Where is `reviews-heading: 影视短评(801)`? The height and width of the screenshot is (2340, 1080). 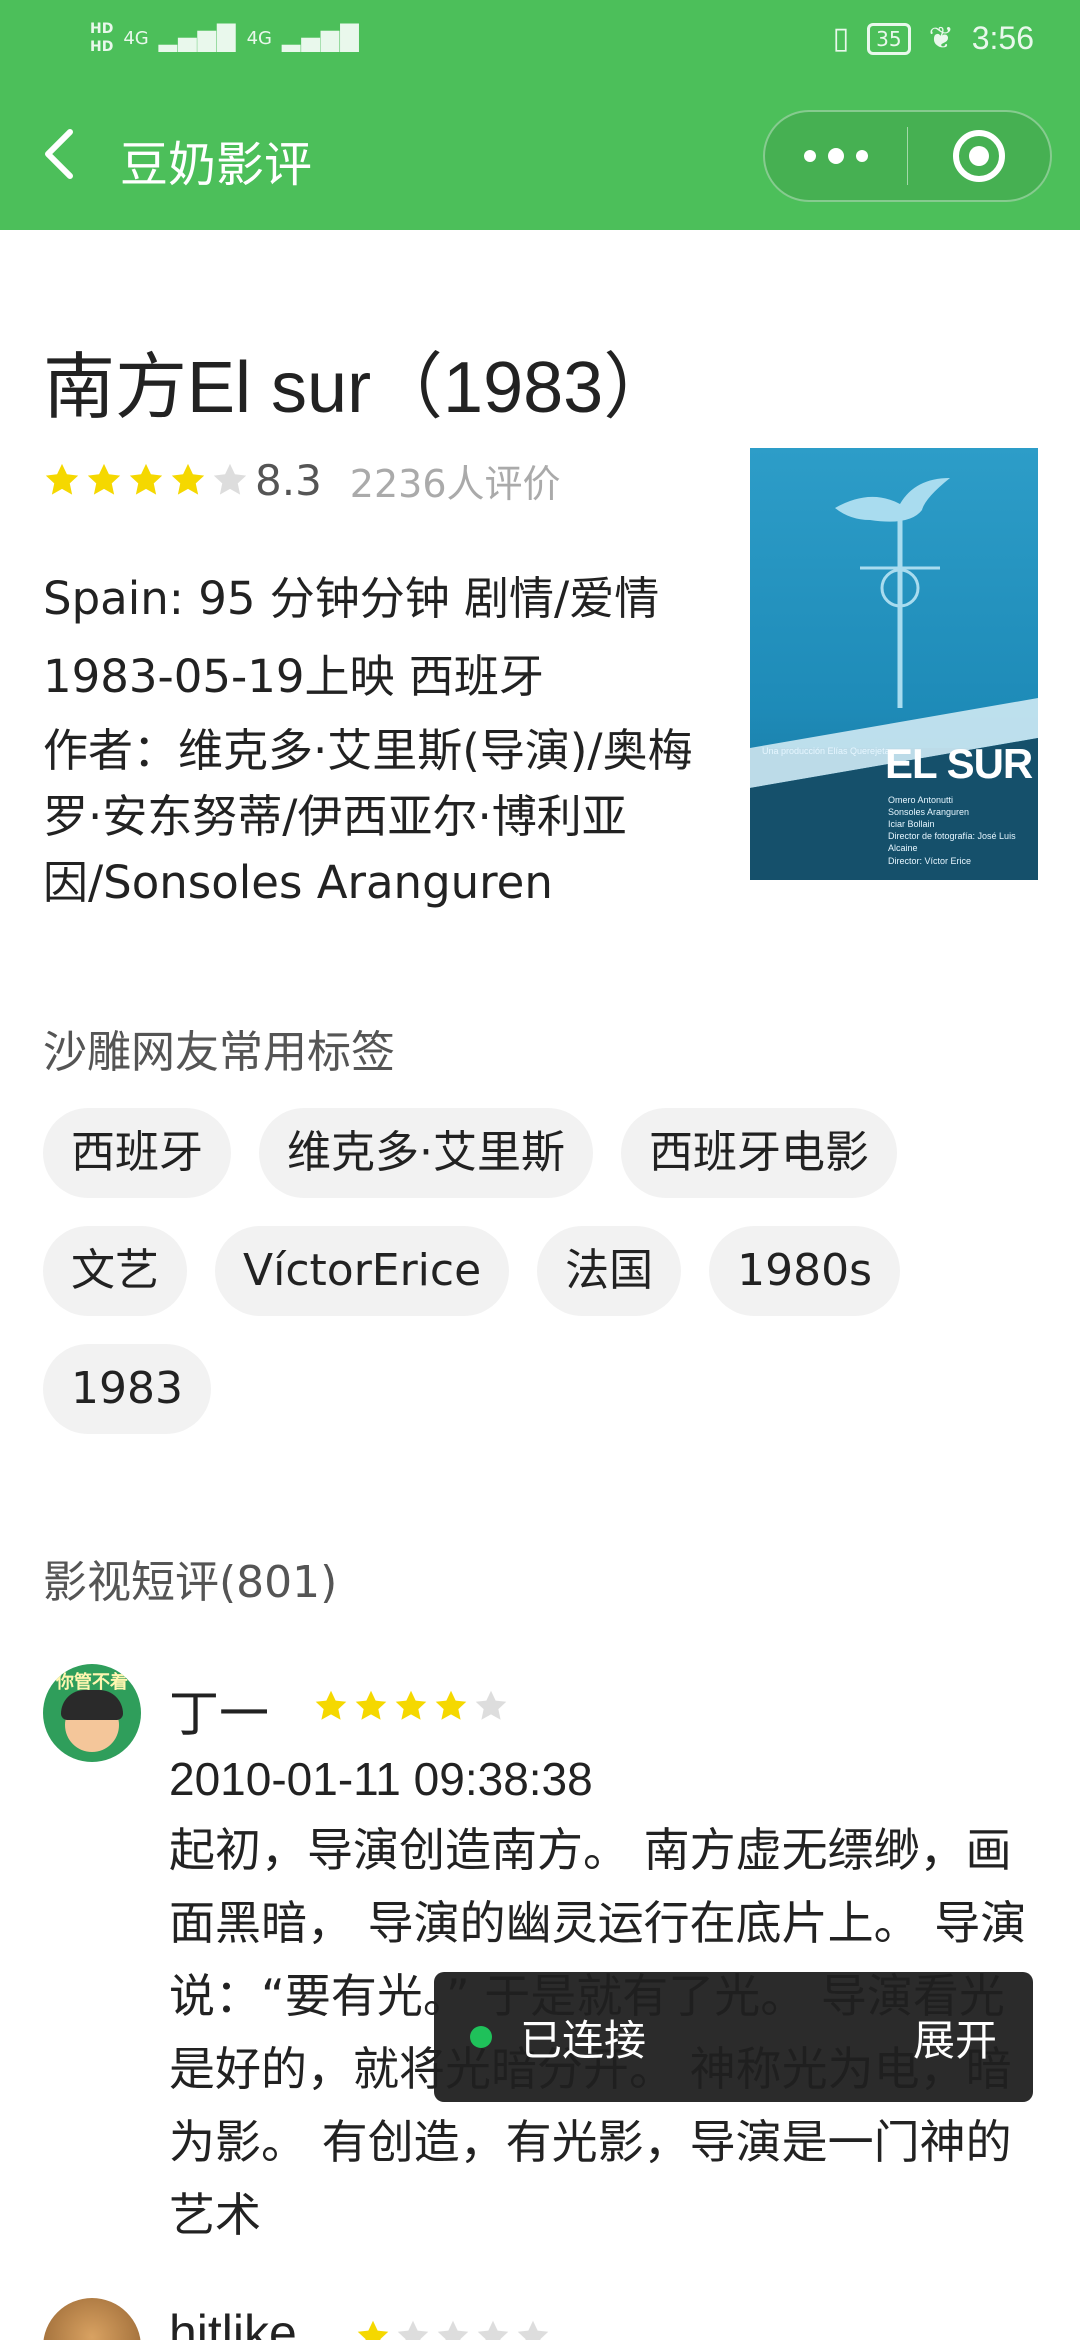 reviews-heading: 影视短评(801) is located at coordinates (190, 1582).